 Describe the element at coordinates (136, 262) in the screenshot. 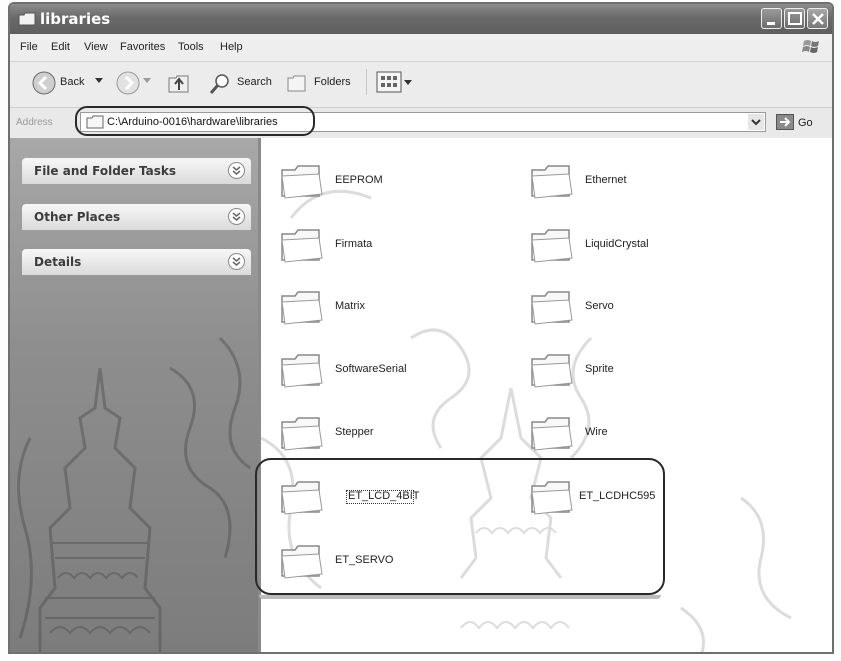

I see `panel-details: Details` at that location.